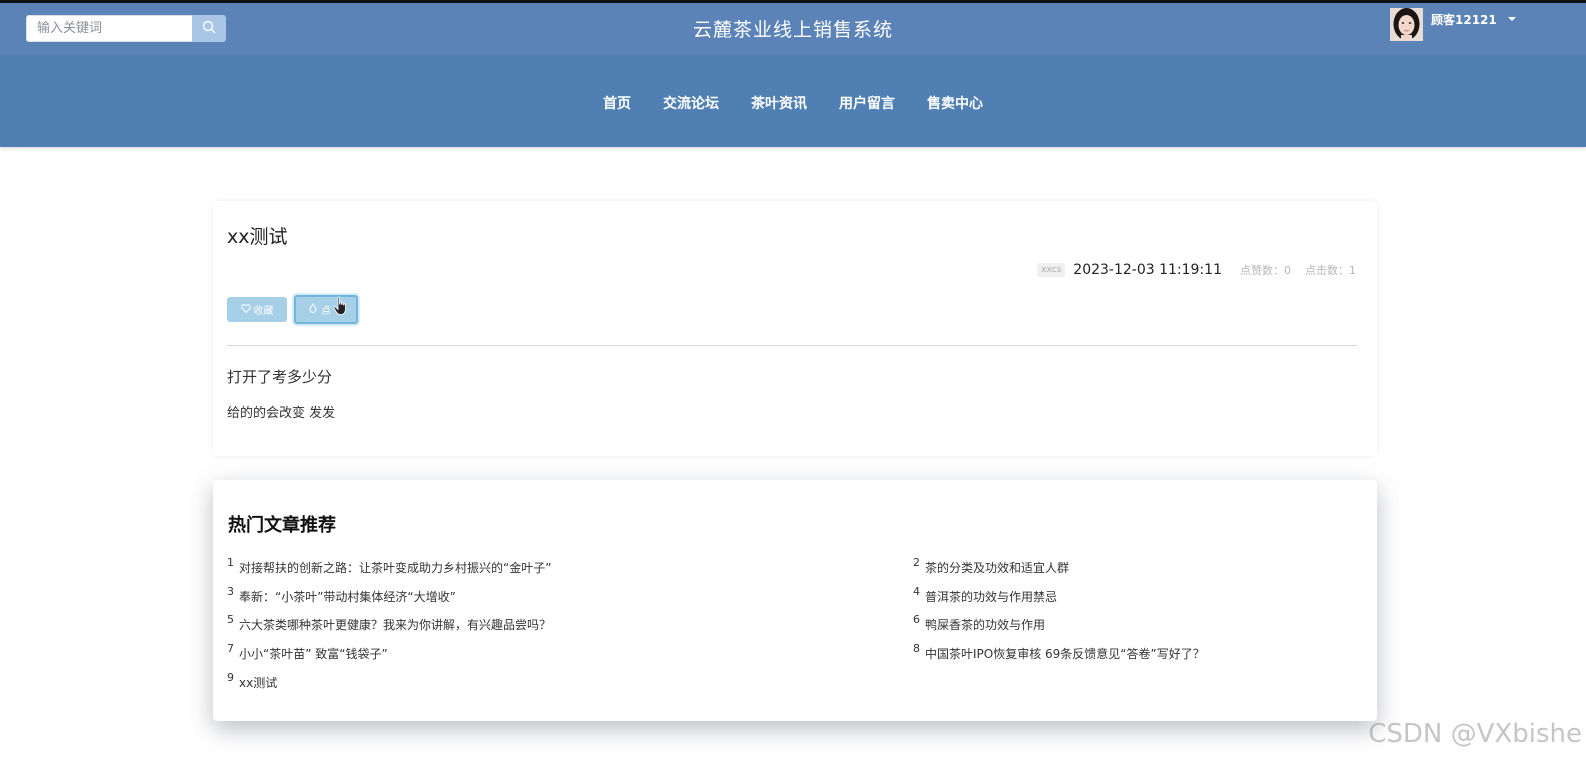  What do you see at coordinates (1065, 653) in the screenshot?
I see `hot-article-link: 中国茶叶IPO恢复审核 69条反馈意见“答卷”写好了？` at bounding box center [1065, 653].